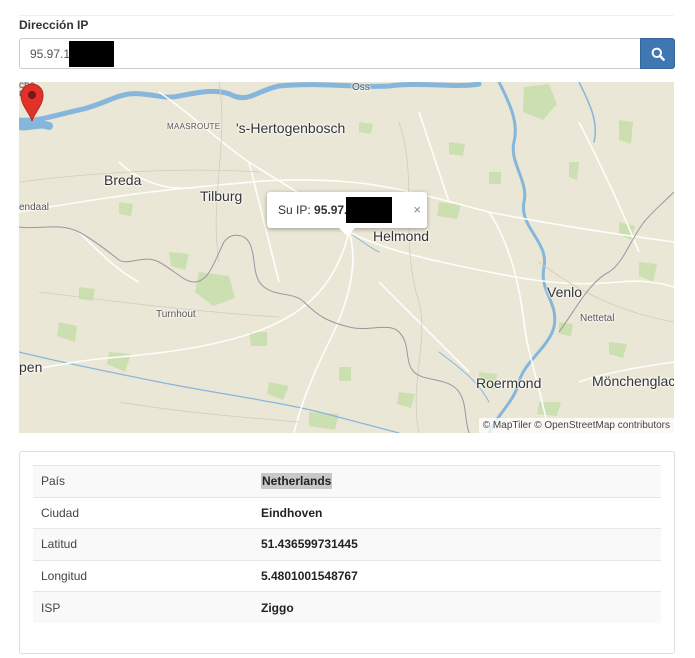  I want to click on row-value-city: Eindhoven, so click(457, 512).